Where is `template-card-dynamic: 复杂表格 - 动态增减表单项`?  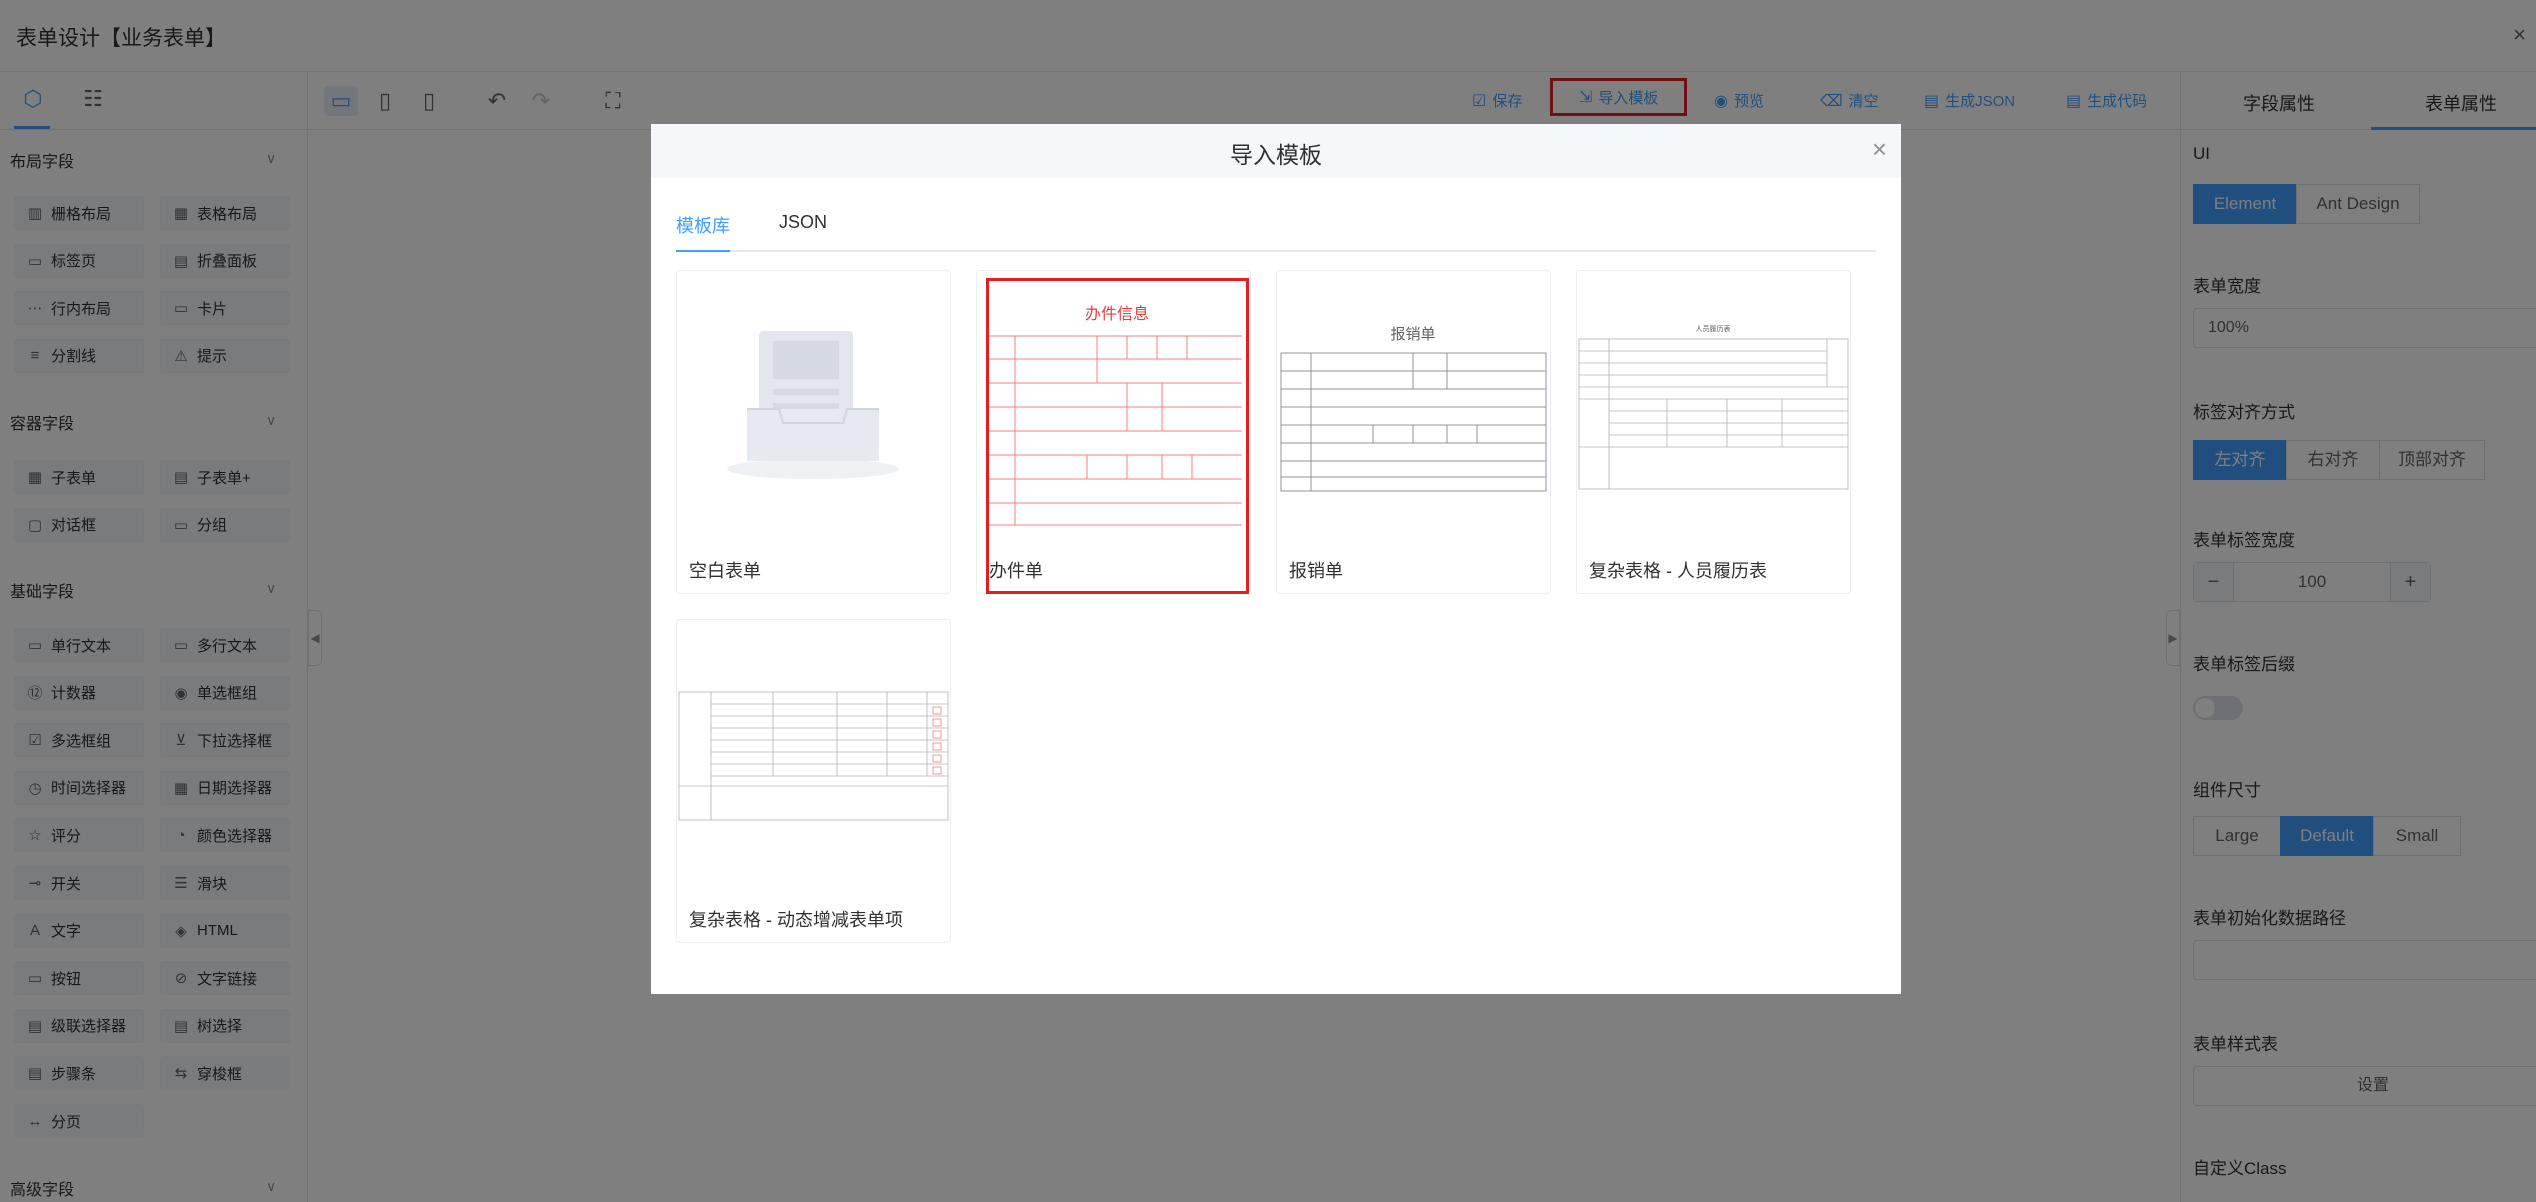
template-card-dynamic: 复杂表格 - 动态增减表单项 is located at coordinates (813, 781).